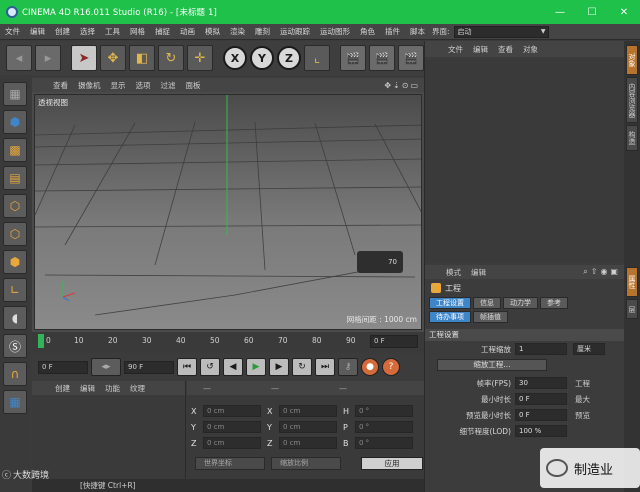 Image resolution: width=640 pixels, height=492 pixels. I want to click on viewport-menu-panel: 面板, so click(193, 85).